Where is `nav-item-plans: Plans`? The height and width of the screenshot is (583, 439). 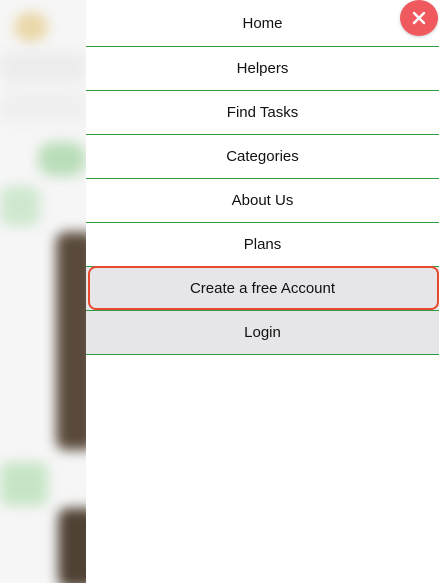
nav-item-plans: Plans is located at coordinates (262, 245).